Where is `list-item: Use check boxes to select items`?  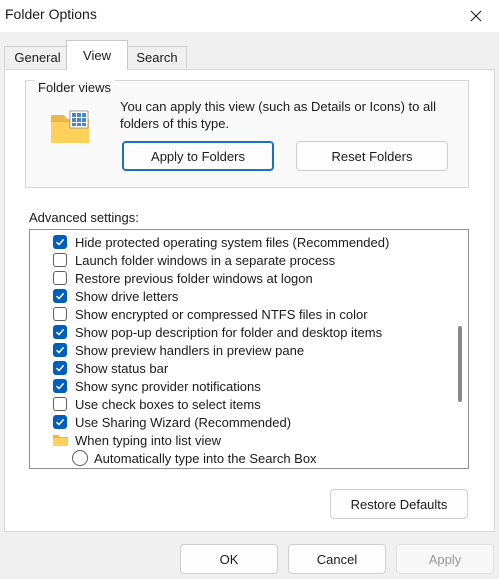 list-item: Use check boxes to select items is located at coordinates (240, 404).